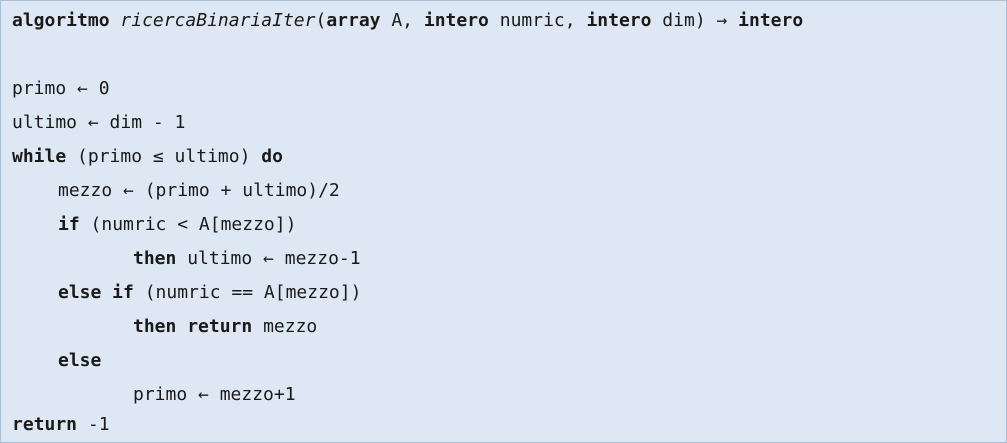  What do you see at coordinates (771, 20) in the screenshot?
I see `keyword-intero-return: intero` at bounding box center [771, 20].